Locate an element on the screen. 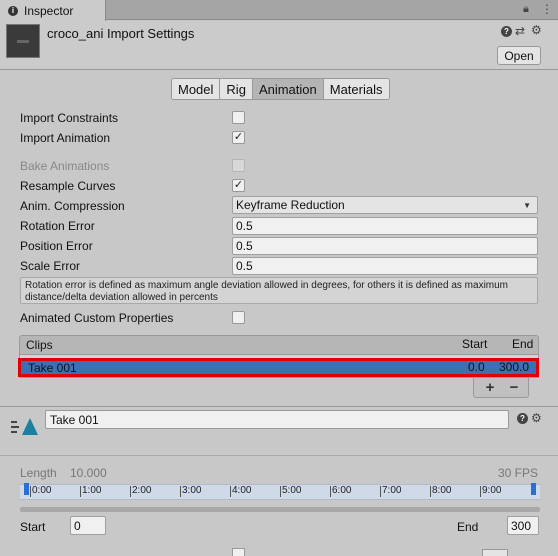 Image resolution: width=558 pixels, height=556 pixels. rotation-error-input: 0.5 is located at coordinates (385, 226).